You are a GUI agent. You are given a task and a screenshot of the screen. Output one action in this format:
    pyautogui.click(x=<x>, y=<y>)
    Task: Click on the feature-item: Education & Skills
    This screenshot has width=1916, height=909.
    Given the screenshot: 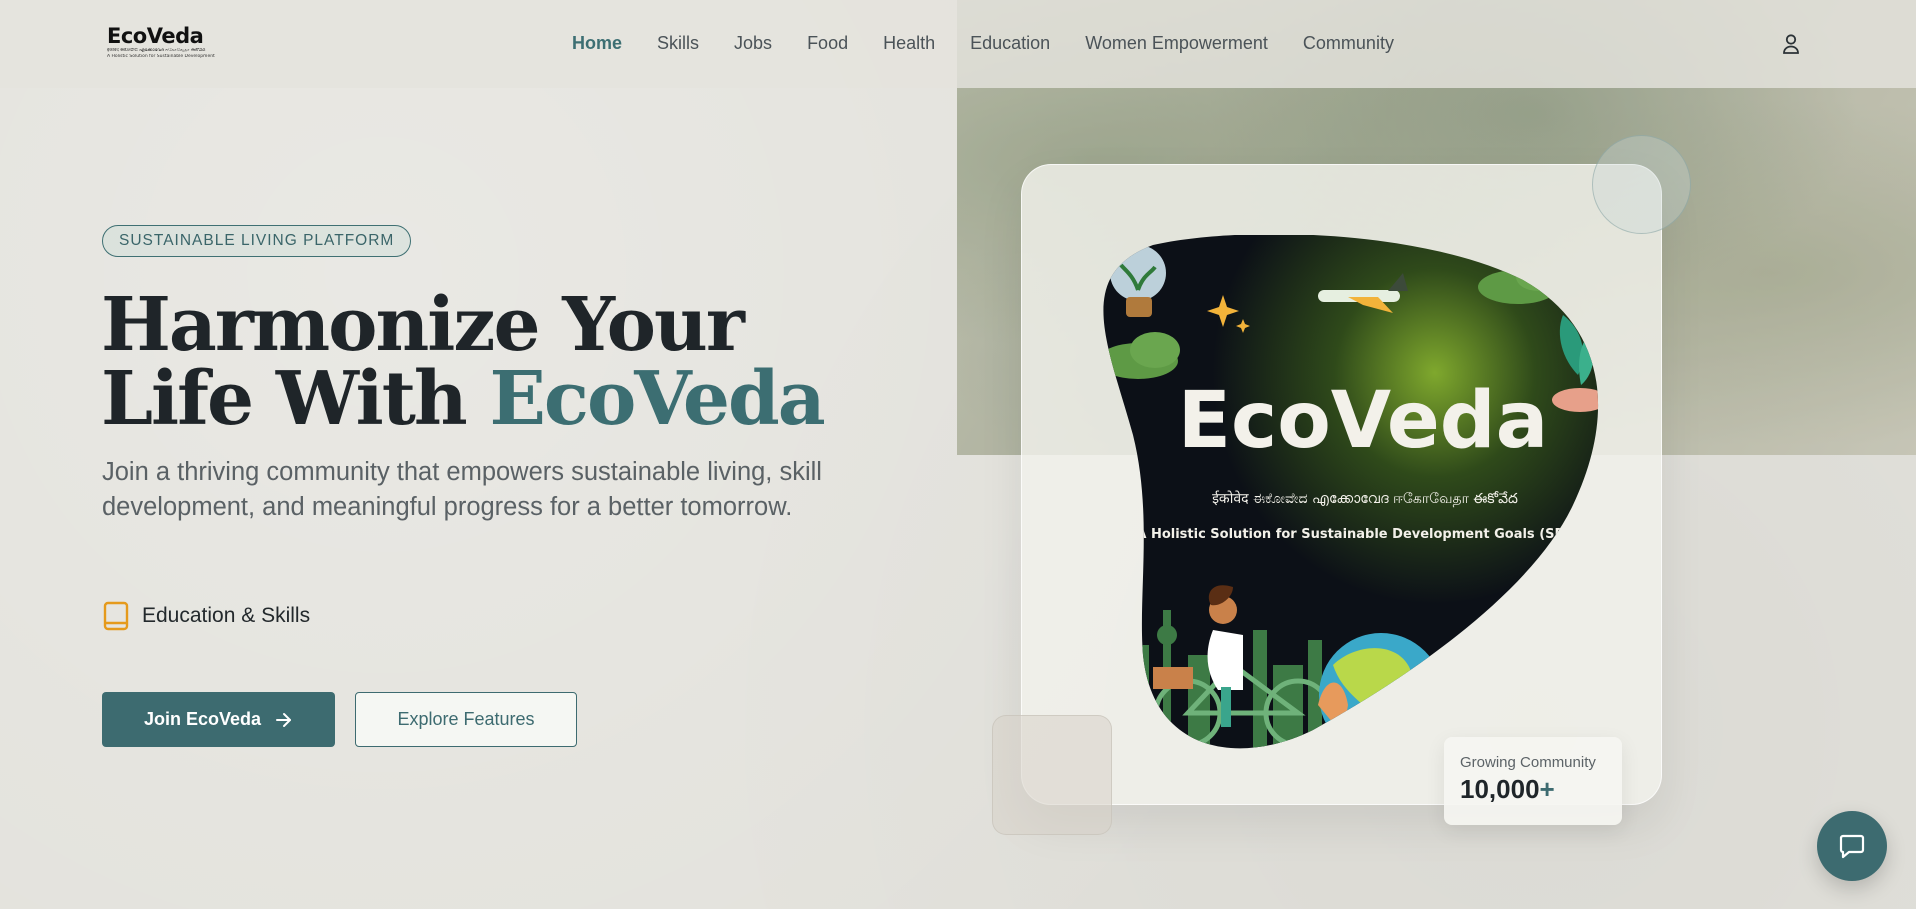 What is the action you would take?
    pyautogui.click(x=206, y=616)
    